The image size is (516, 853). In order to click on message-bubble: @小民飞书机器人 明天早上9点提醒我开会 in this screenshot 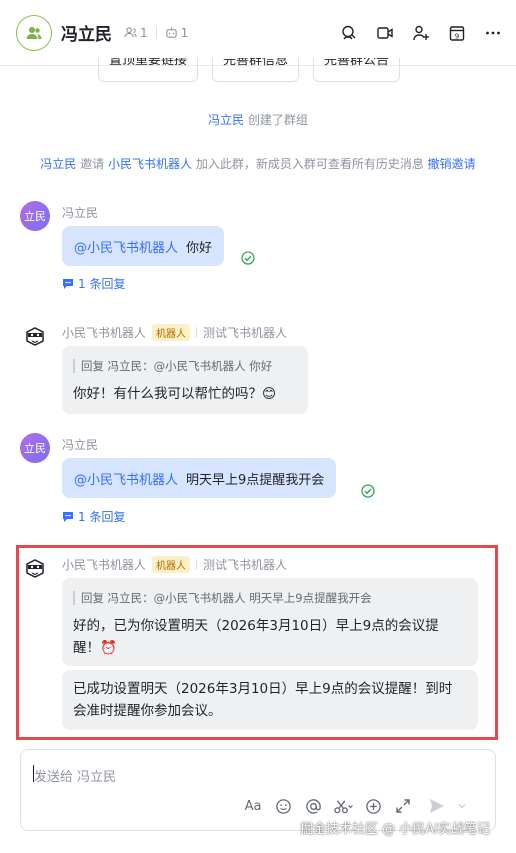, I will do `click(199, 478)`.